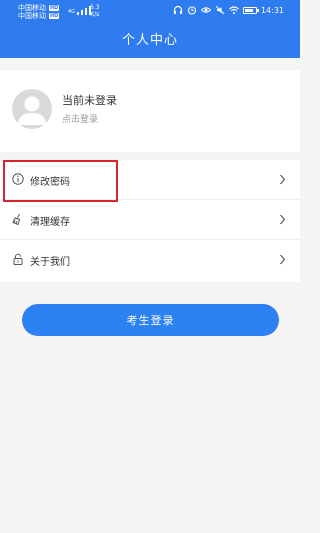 Image resolution: width=320 pixels, height=533 pixels. I want to click on hd-badge-2: HD, so click(54, 16).